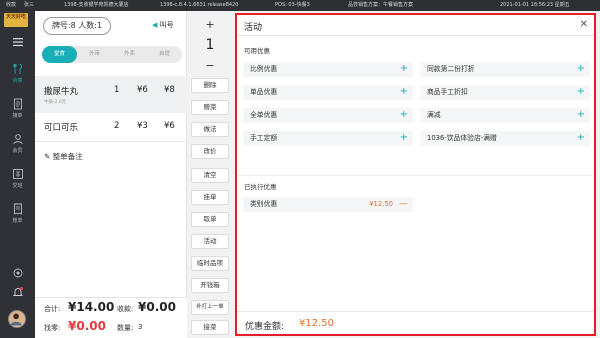  What do you see at coordinates (210, 197) in the screenshot?
I see `hold-order-button: 挂单` at bounding box center [210, 197].